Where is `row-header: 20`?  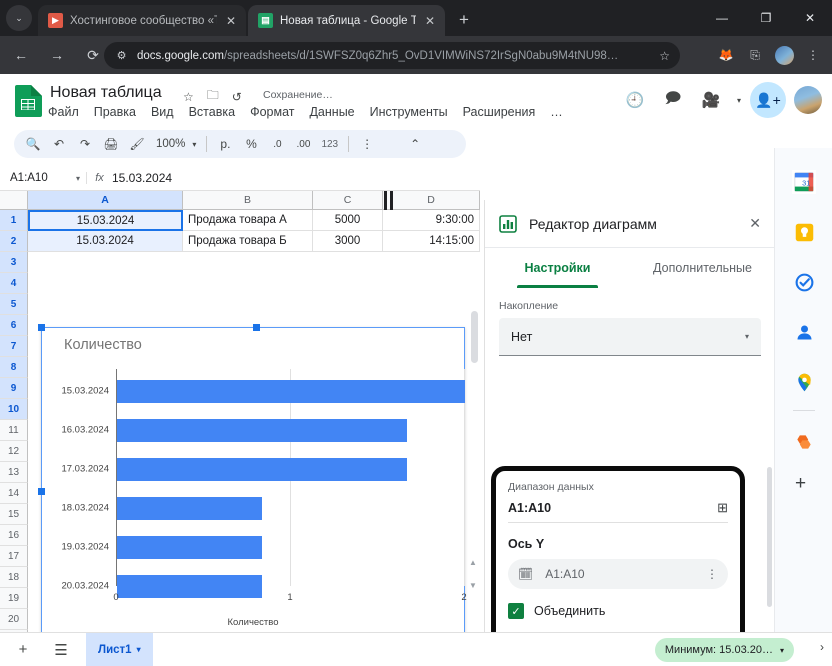
row-header: 20 is located at coordinates (14, 619).